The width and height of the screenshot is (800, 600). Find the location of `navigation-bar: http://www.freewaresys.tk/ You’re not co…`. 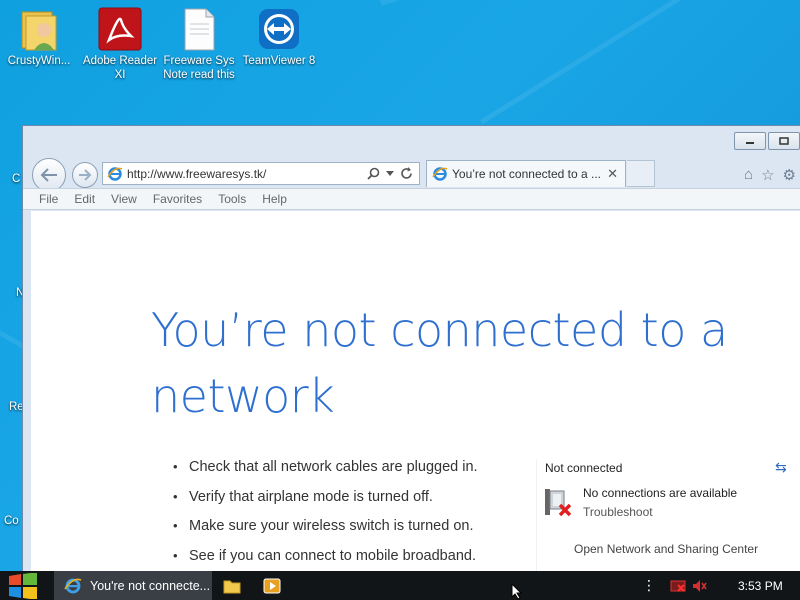

navigation-bar: http://www.freewaresys.tk/ You’re not co… is located at coordinates (414, 174).